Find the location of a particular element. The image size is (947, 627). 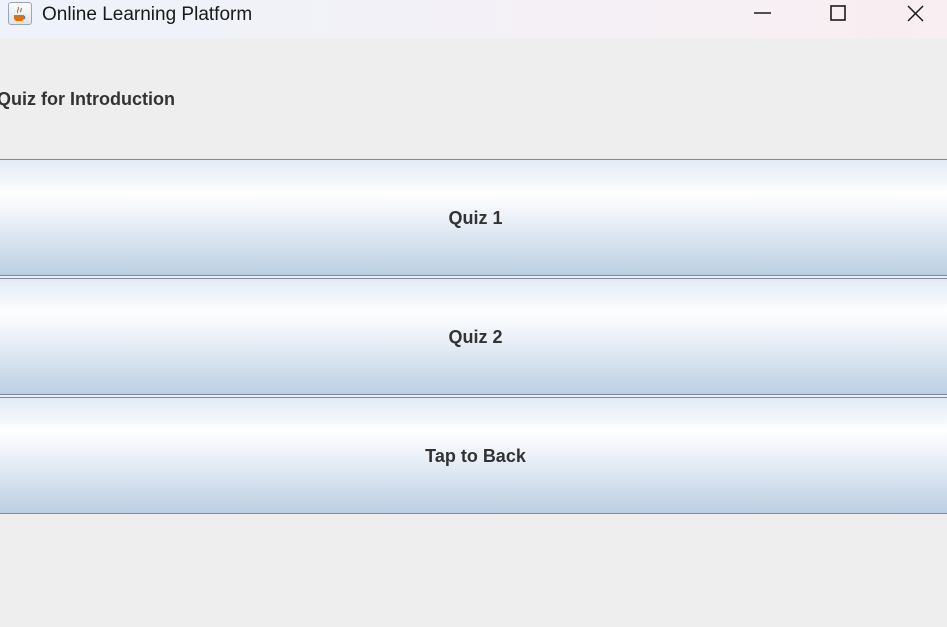

quiz-1-button-label: Quiz 1 is located at coordinates (475, 218).